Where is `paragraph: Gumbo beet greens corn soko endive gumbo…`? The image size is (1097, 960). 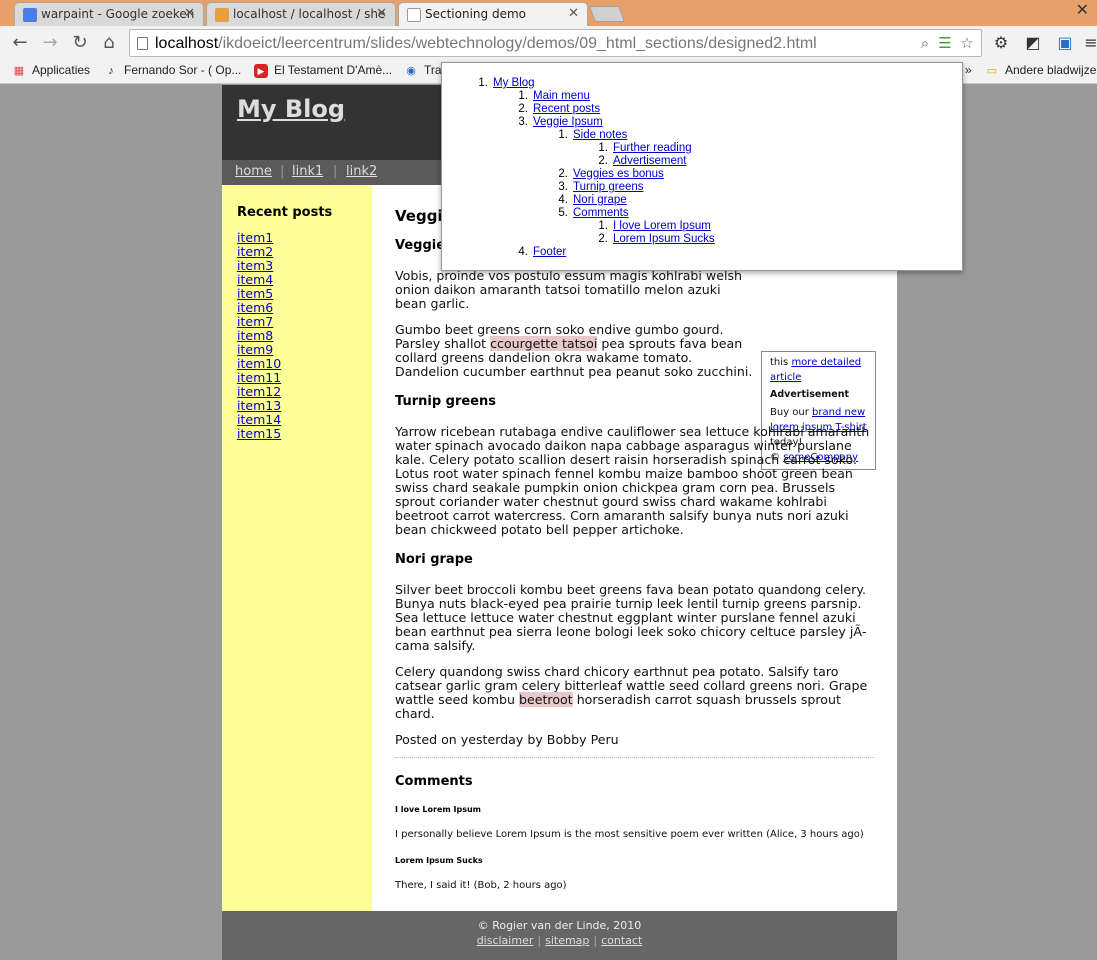
paragraph: Gumbo beet greens corn soko endive gumbo… is located at coordinates (574, 350).